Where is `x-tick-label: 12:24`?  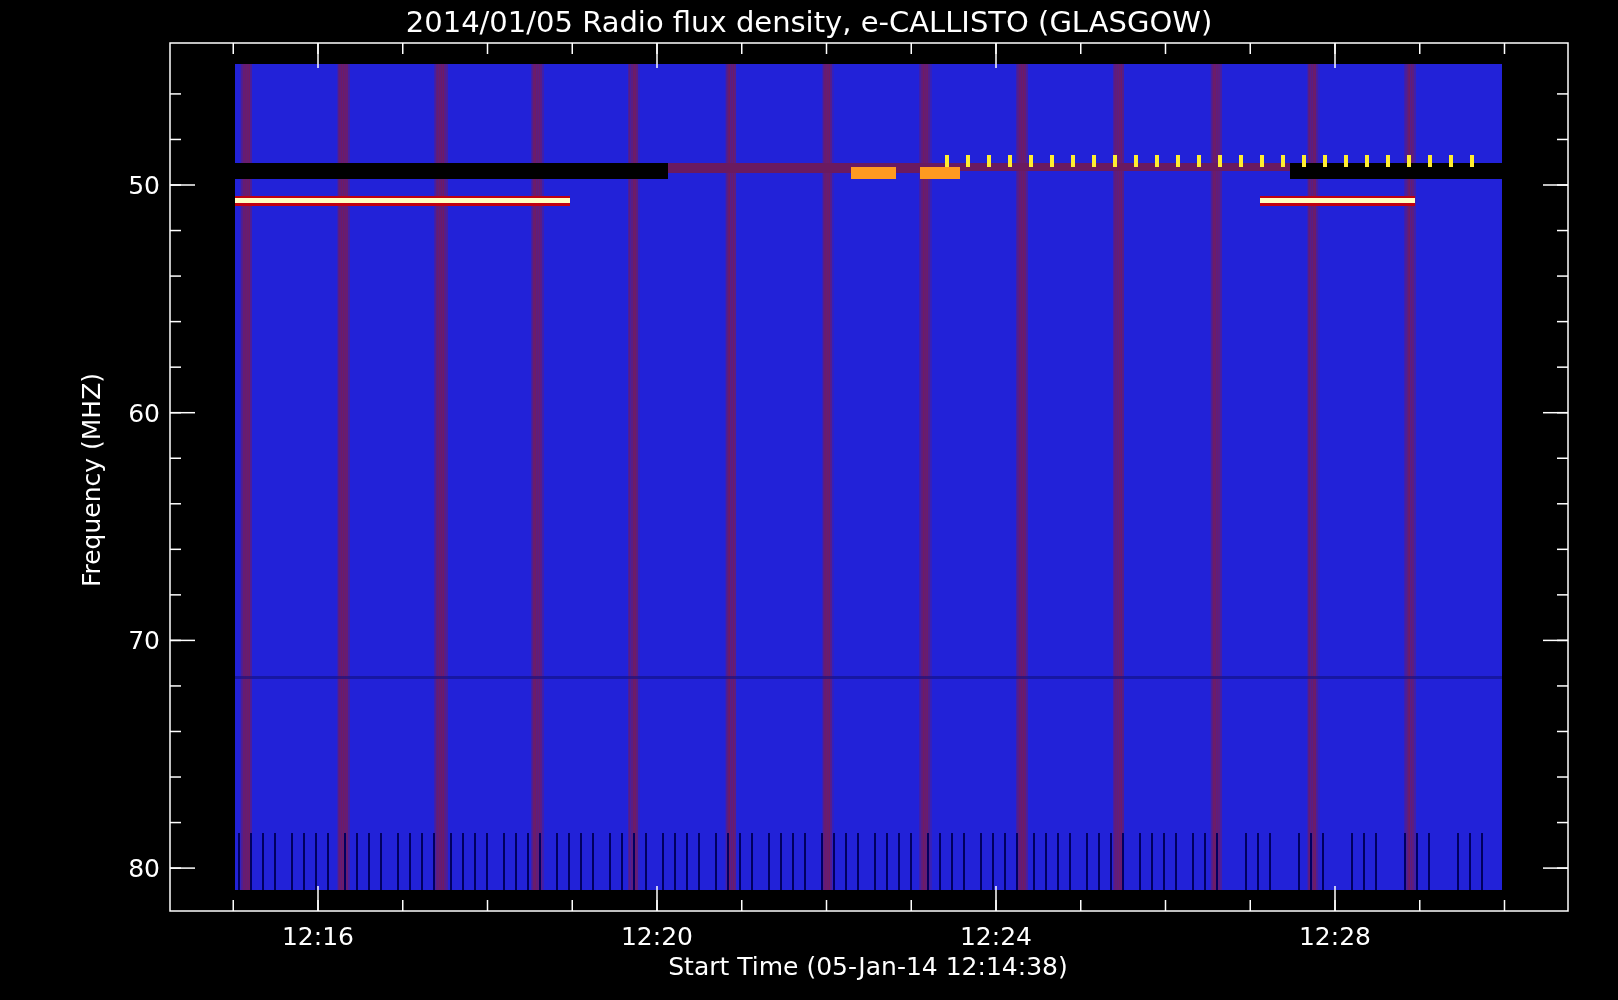 x-tick-label: 12:24 is located at coordinates (996, 936).